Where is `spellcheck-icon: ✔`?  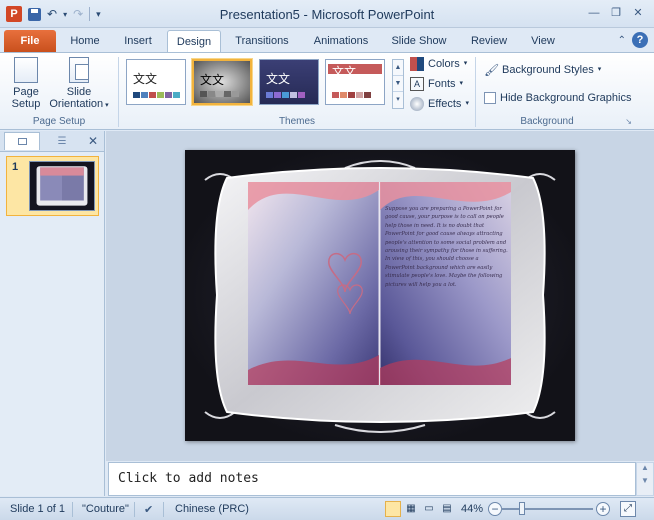
spellcheck-icon: ✔ is located at coordinates (148, 509).